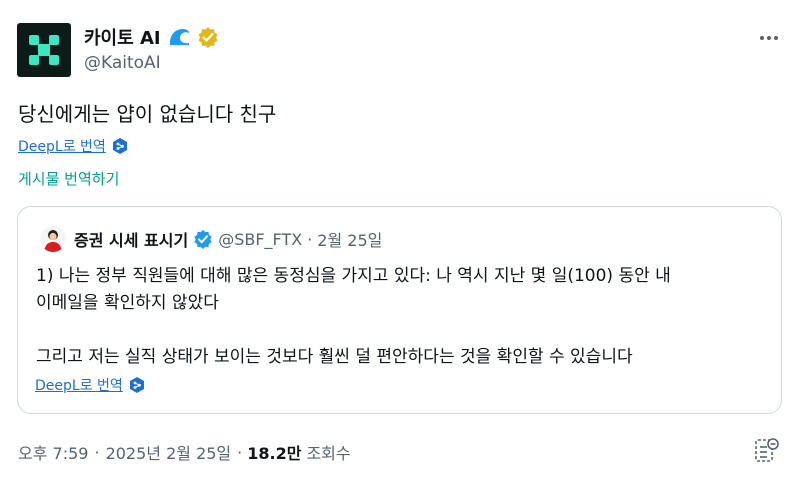  I want to click on quote-text-line: 이메일을 확인하지 않았다, so click(127, 303).